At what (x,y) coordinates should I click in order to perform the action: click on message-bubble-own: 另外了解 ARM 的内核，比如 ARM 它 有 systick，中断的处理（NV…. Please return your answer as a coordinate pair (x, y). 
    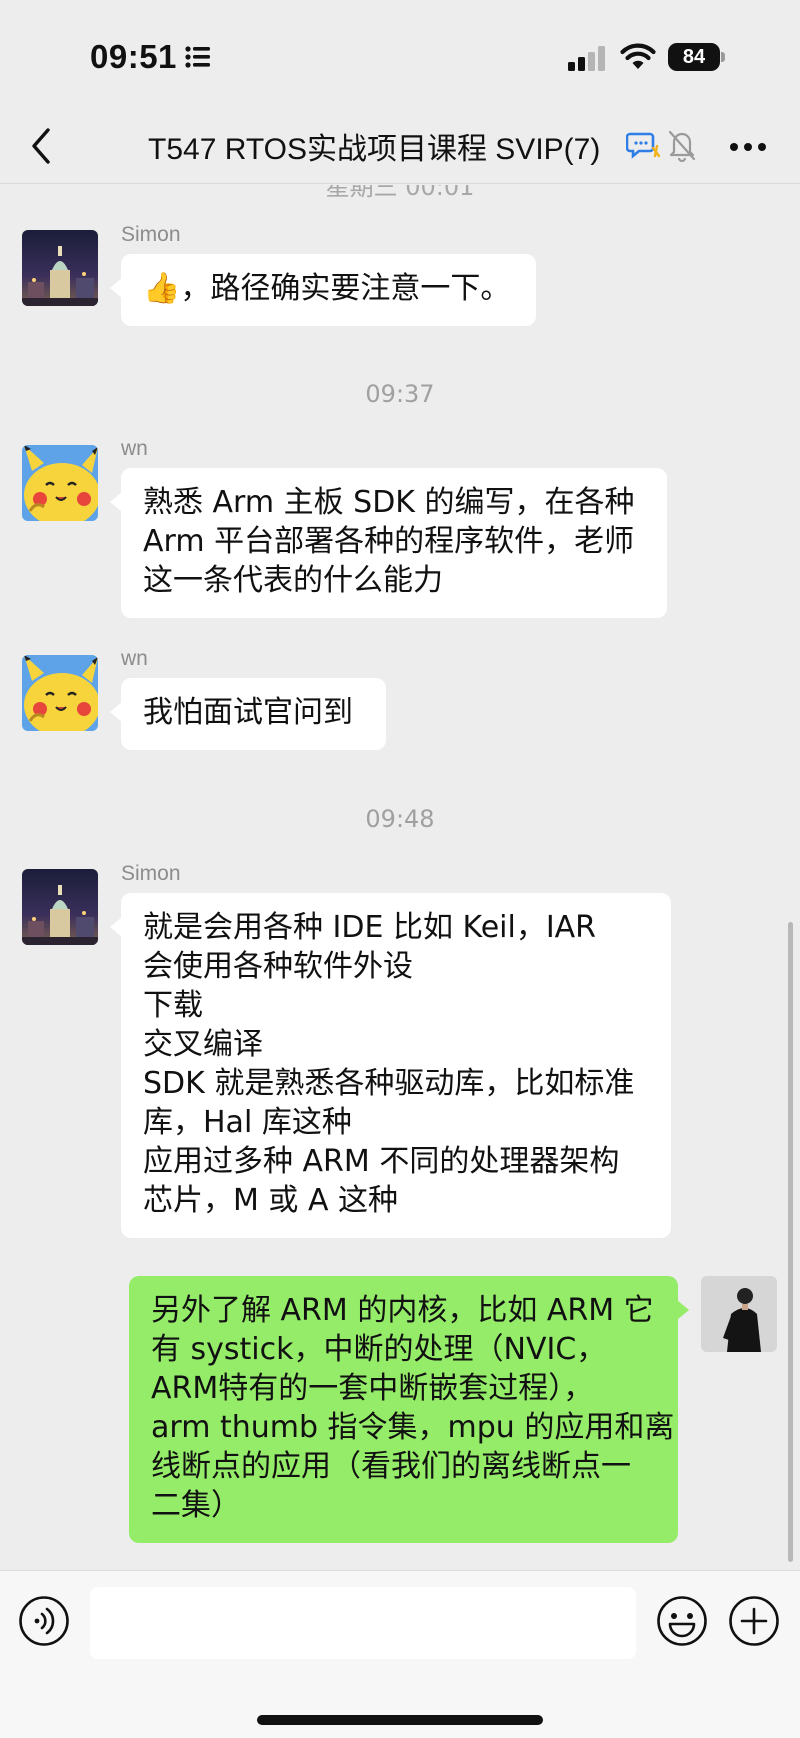
    Looking at the image, I should click on (409, 1409).